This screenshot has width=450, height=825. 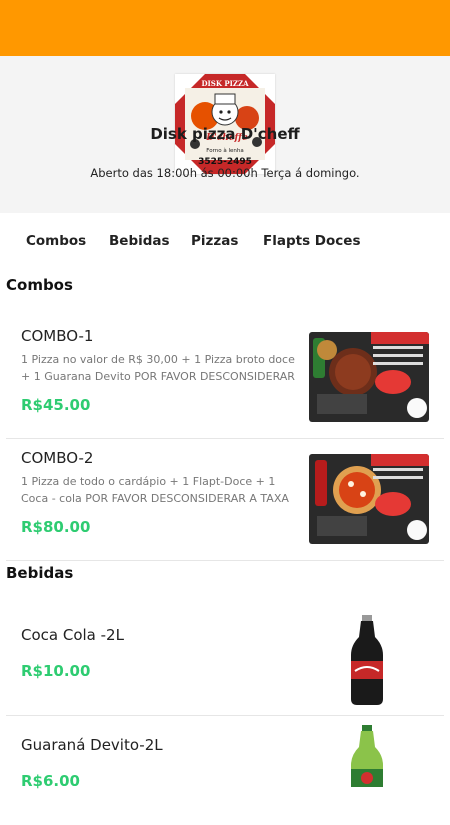 I want to click on category-tabs: Combos Bebidas Pizzas Flapts Doces, so click(x=225, y=242).